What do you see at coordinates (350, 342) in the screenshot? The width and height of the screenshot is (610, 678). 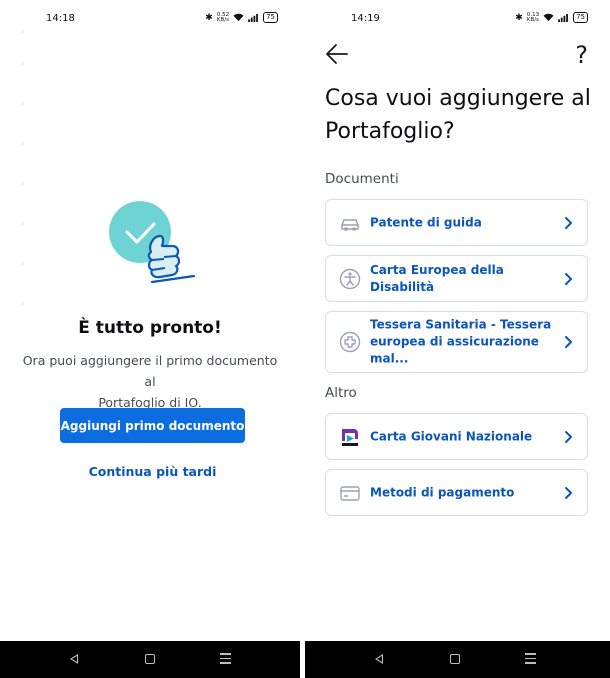 I see `health-card-icon` at bounding box center [350, 342].